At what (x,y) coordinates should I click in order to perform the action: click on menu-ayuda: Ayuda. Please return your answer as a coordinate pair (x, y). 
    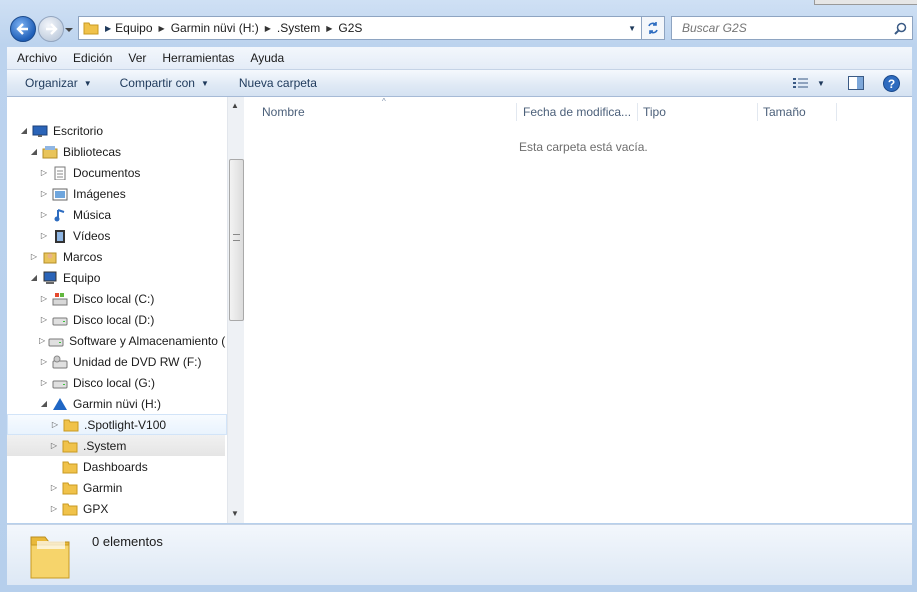
    Looking at the image, I should click on (267, 58).